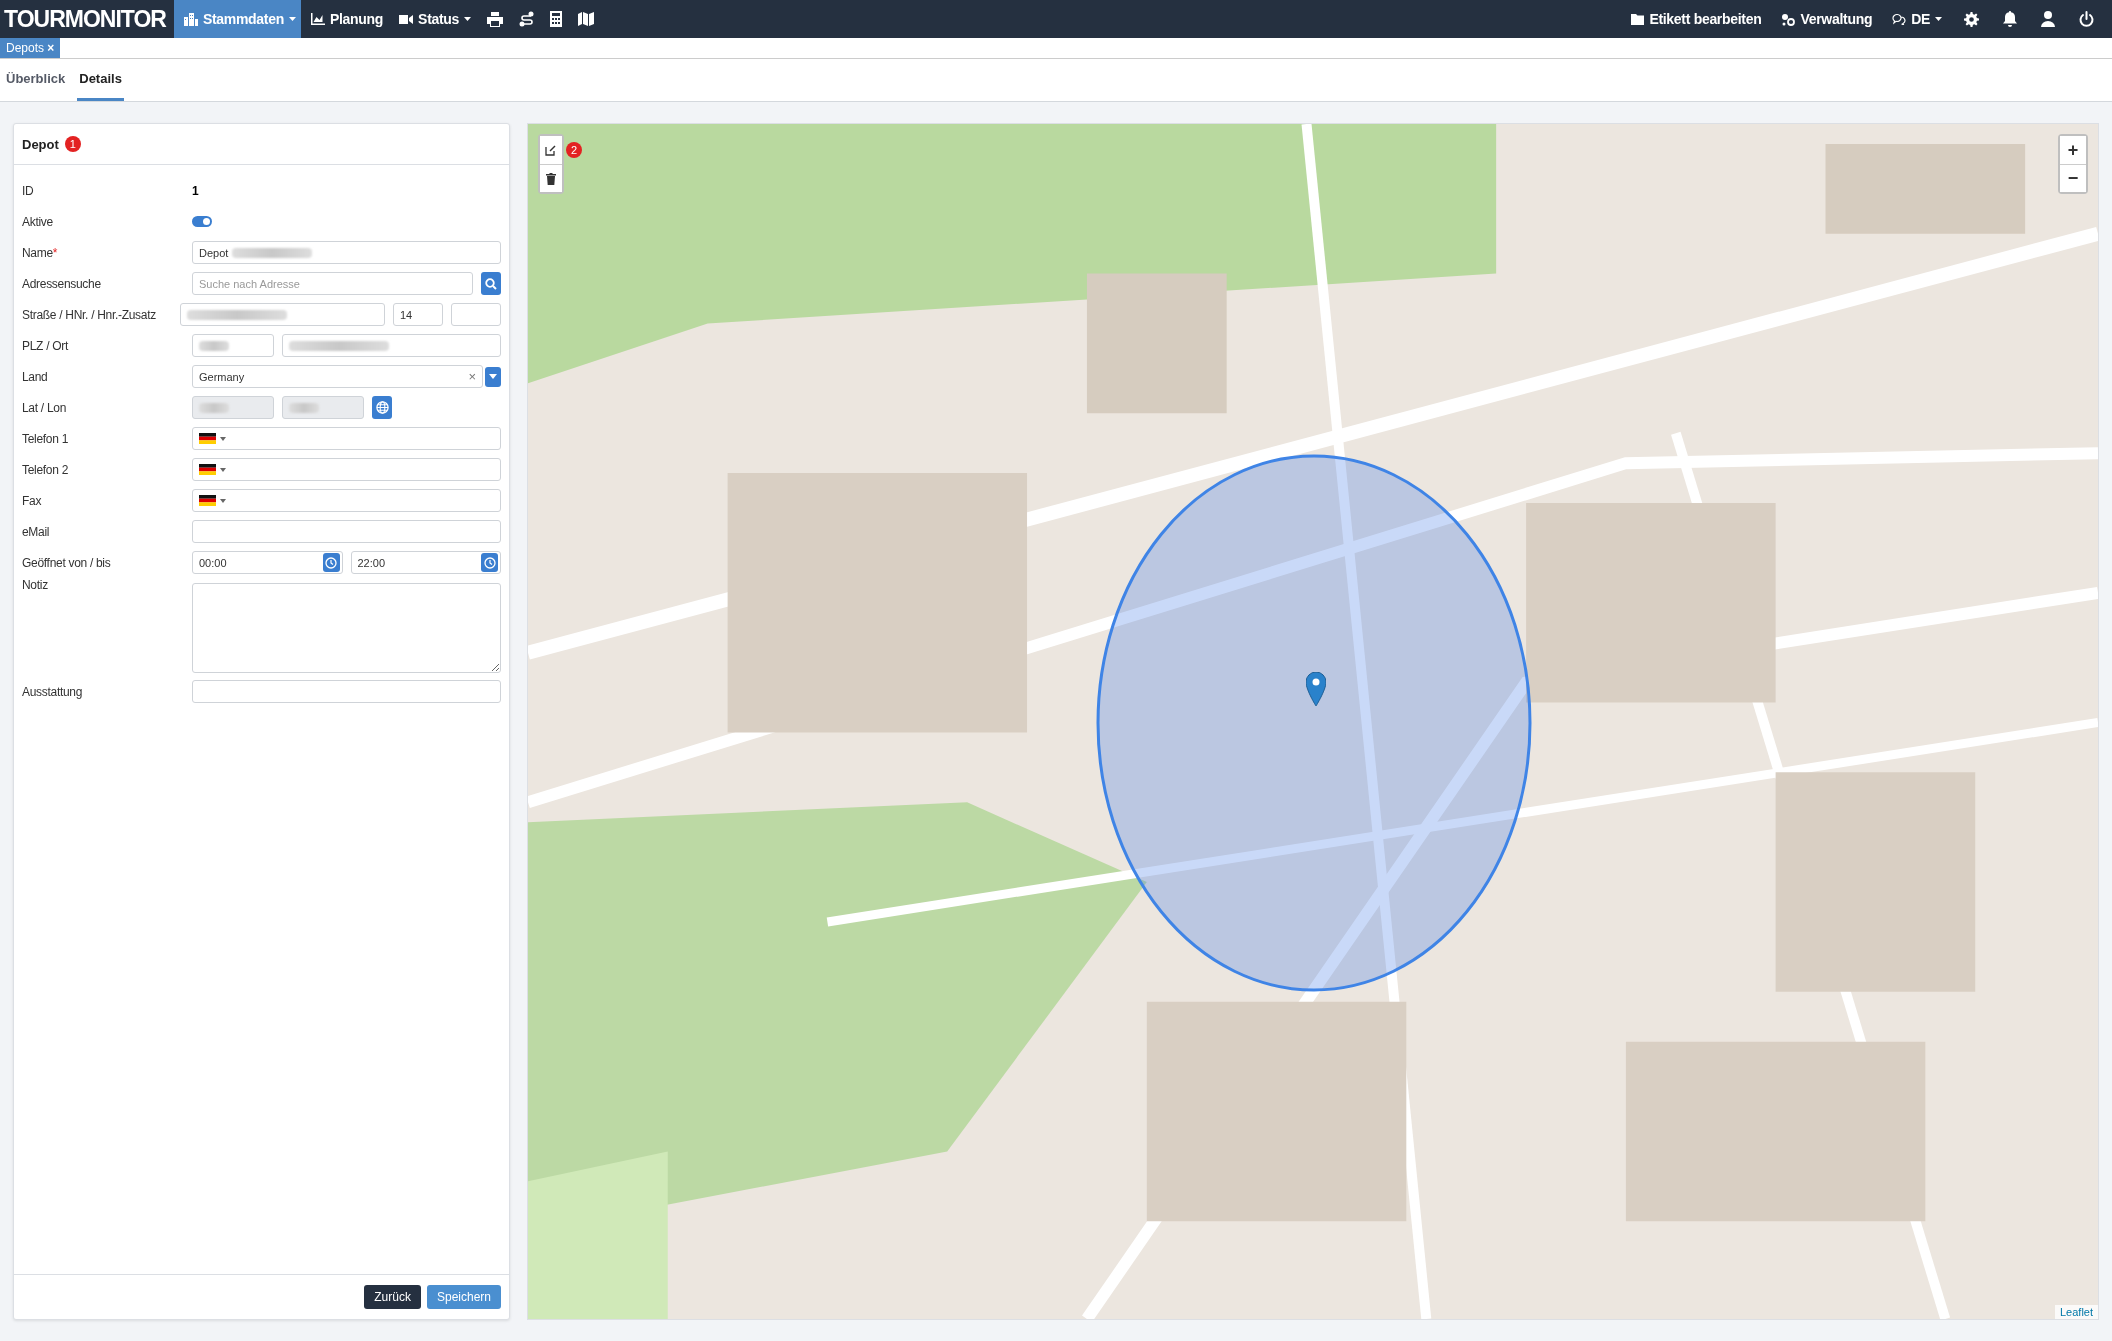 Image resolution: width=2112 pixels, height=1341 pixels. What do you see at coordinates (1971, 19) in the screenshot?
I see `settings-icon` at bounding box center [1971, 19].